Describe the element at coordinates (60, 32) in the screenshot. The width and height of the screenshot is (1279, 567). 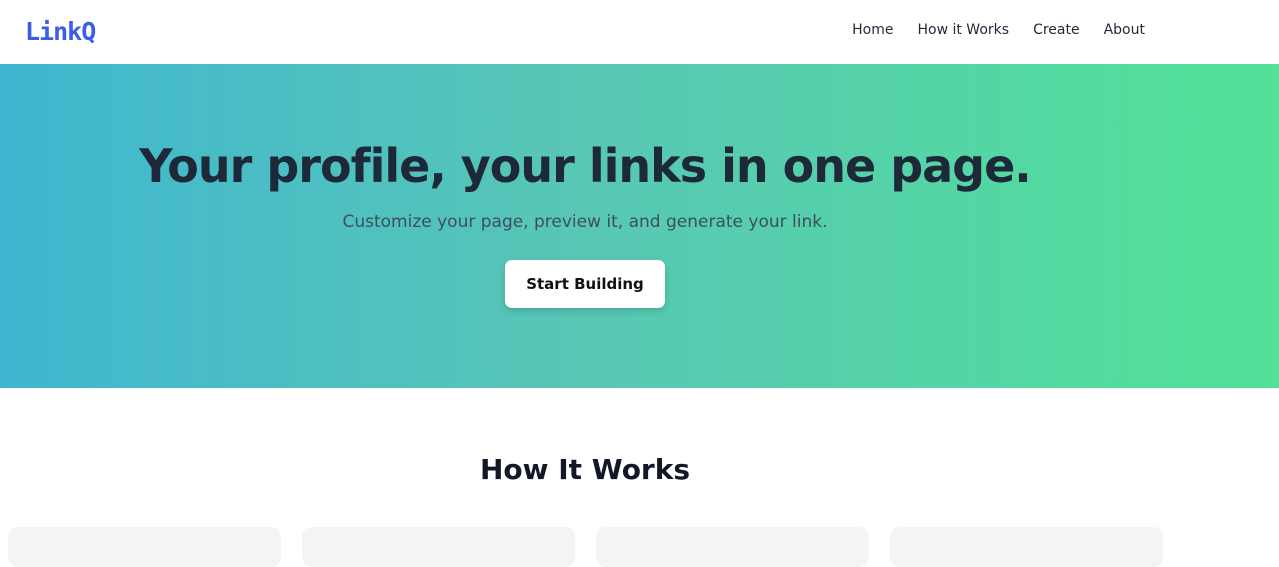
I see `logo-link: LinkQ` at that location.